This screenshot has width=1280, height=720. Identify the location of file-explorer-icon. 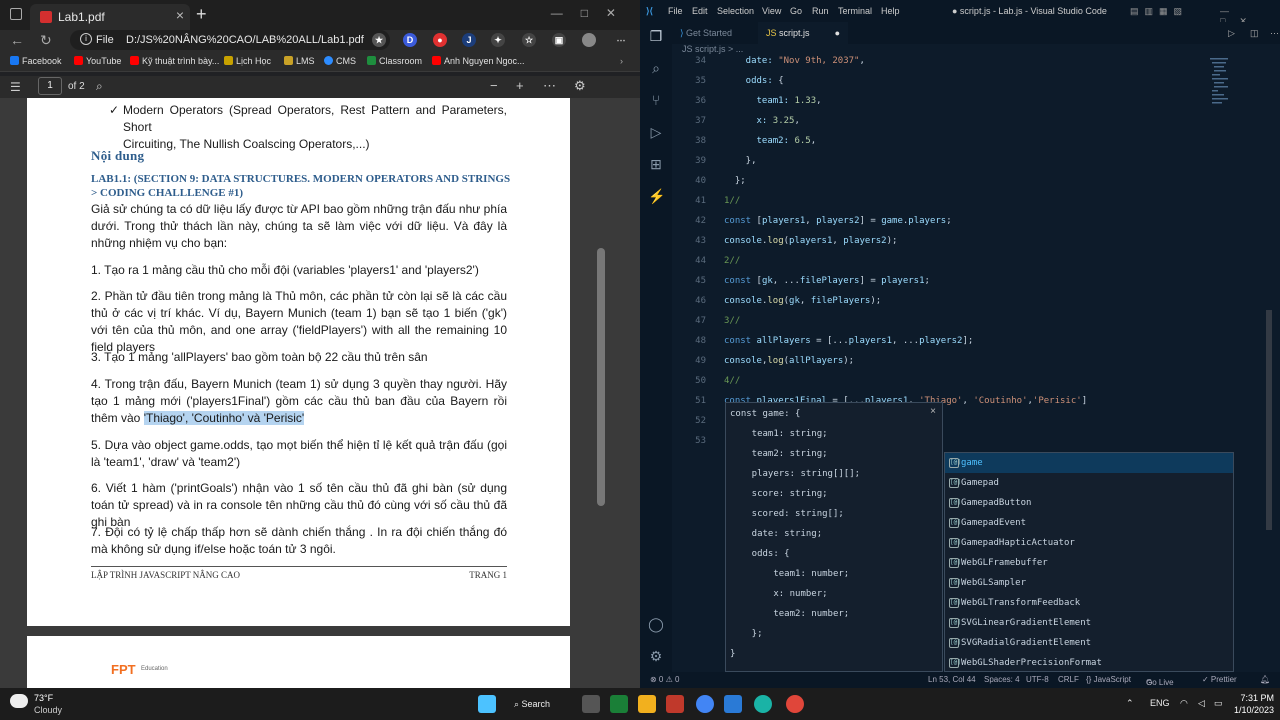
(647, 704).